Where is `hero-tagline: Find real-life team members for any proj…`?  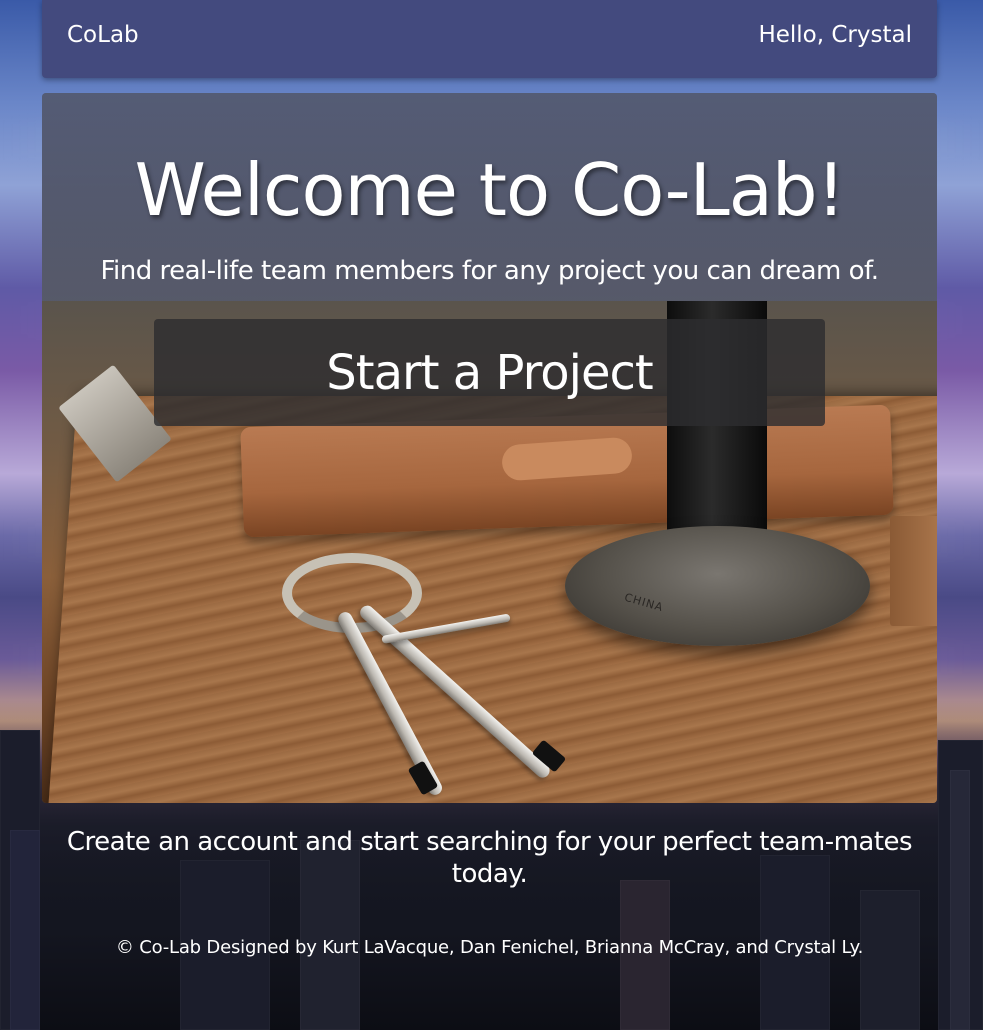
hero-tagline: Find real-life team members for any proj… is located at coordinates (489, 271).